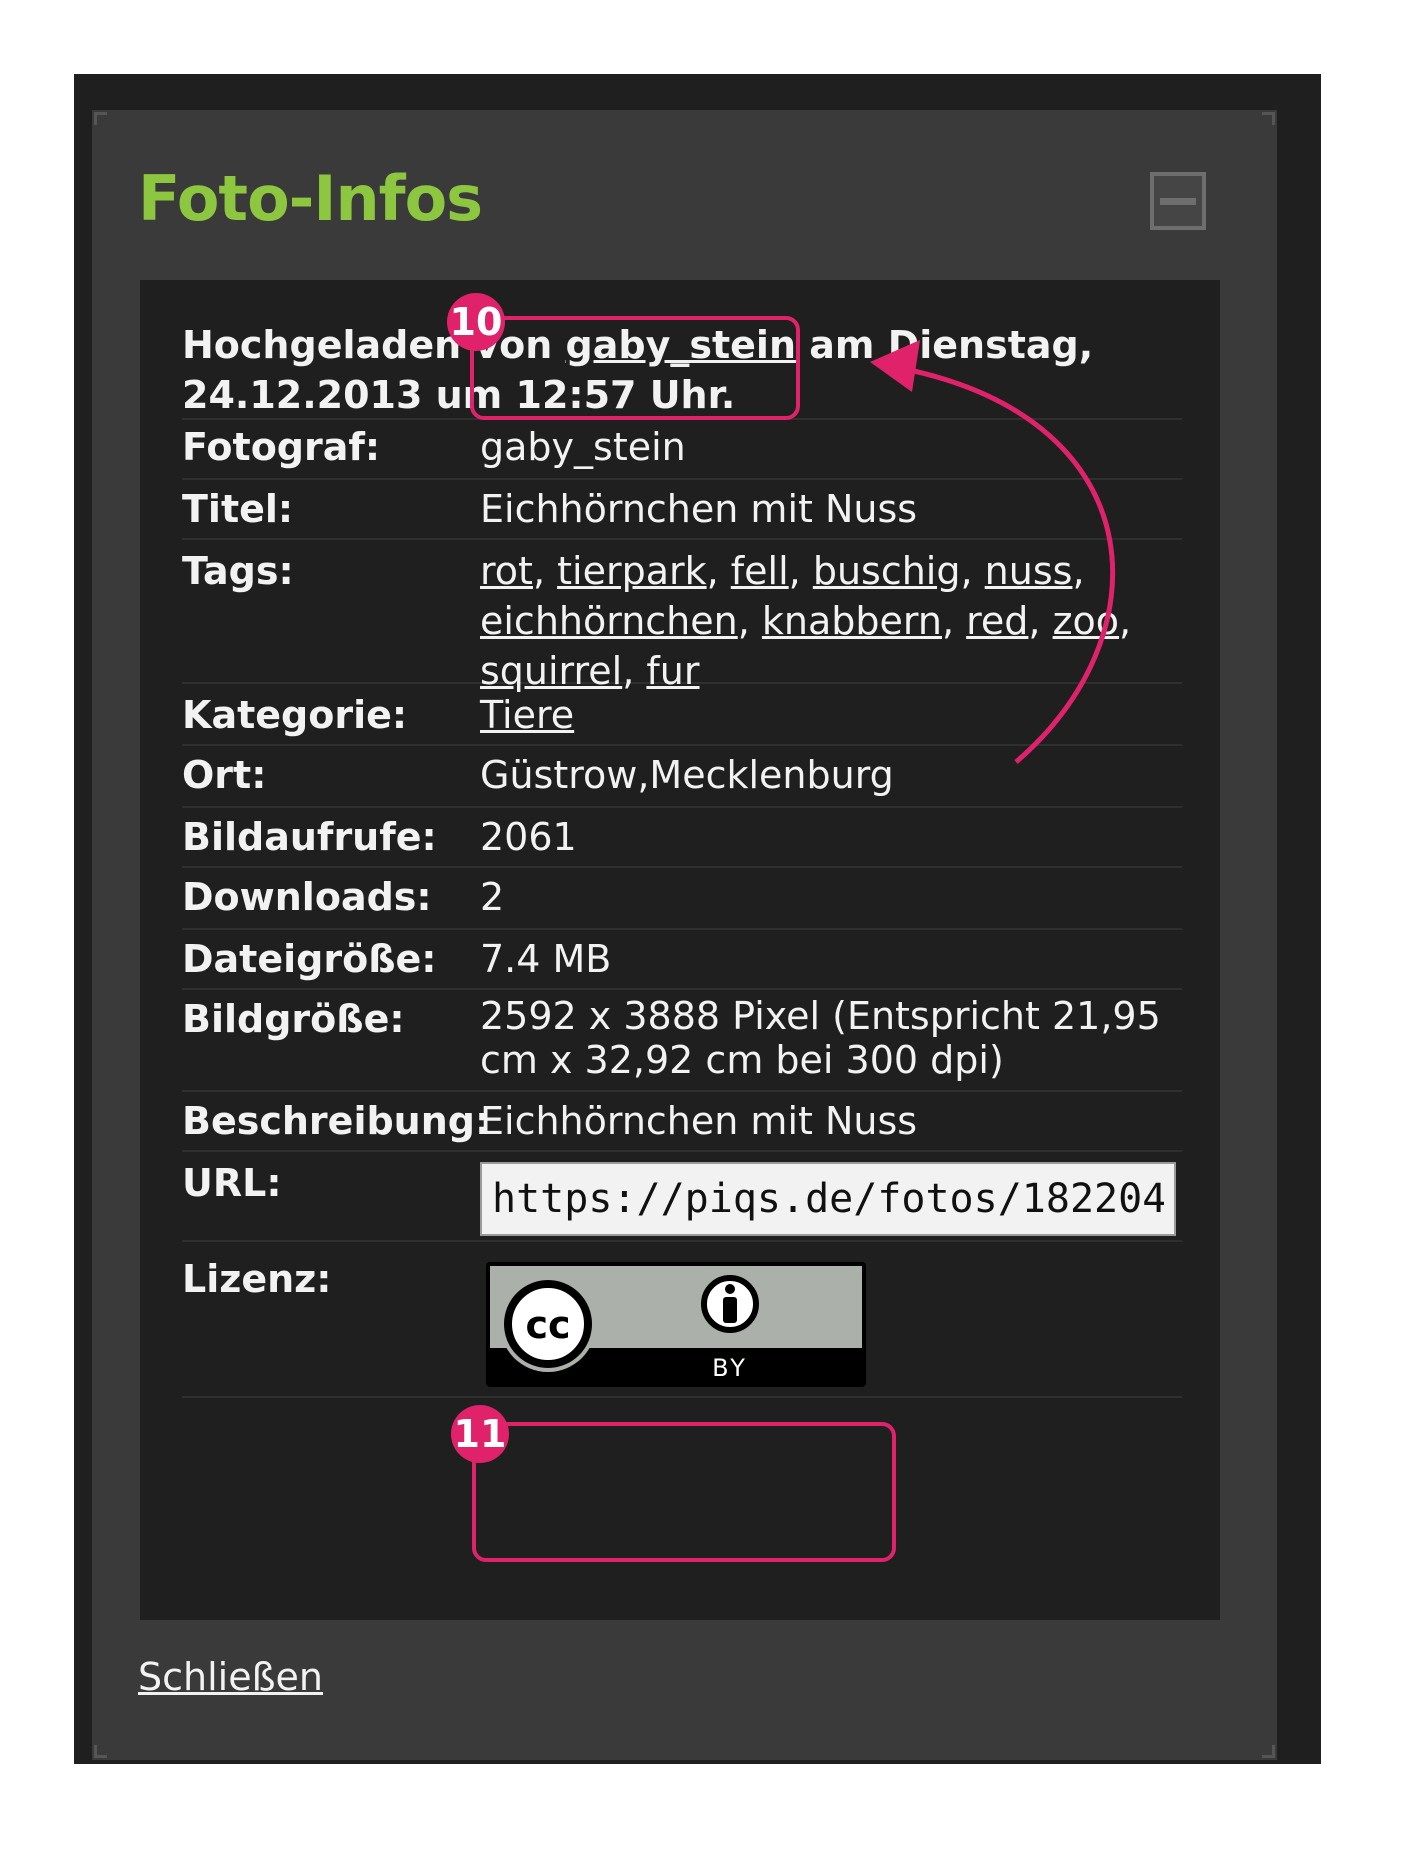  What do you see at coordinates (1007, 564) in the screenshot?
I see `annotation-arrow-curve` at bounding box center [1007, 564].